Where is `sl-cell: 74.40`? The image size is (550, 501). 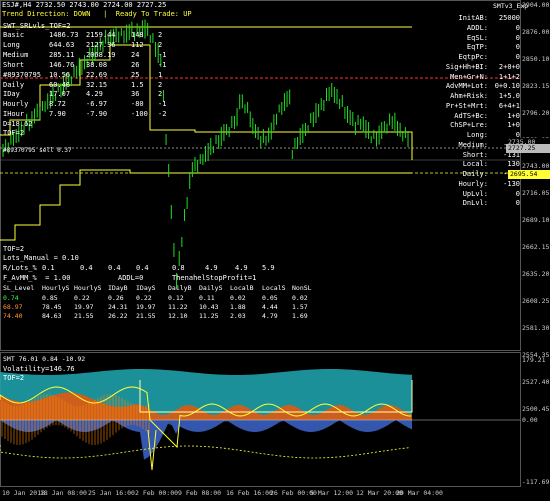
sl-cell: 74.40 is located at coordinates (13, 316).